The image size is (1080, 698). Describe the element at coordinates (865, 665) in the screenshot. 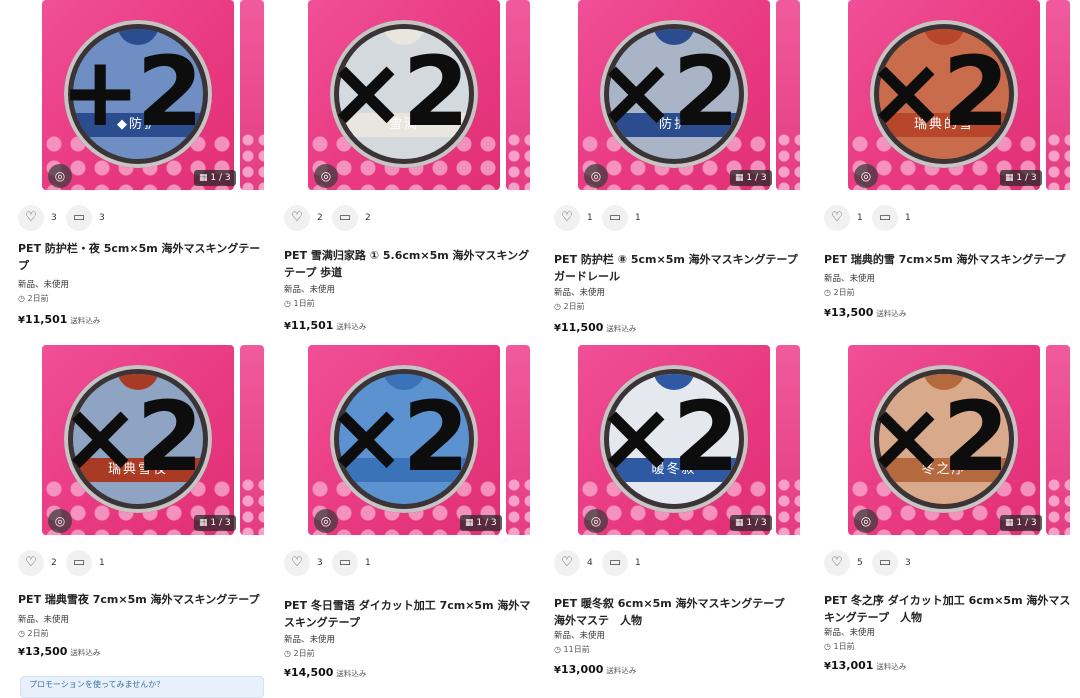

I see `price: ¥13,001 送料込み` at that location.